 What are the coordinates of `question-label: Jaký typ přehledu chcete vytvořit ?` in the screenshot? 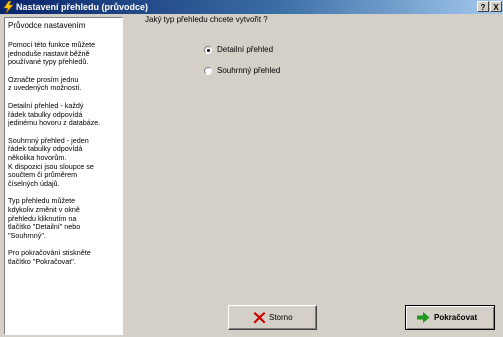 It's located at (206, 19).